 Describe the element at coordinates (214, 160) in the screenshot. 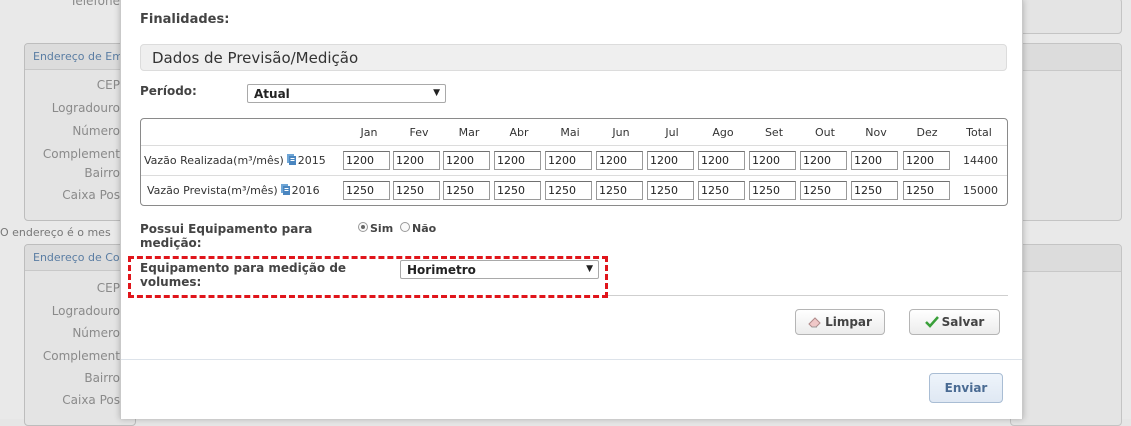

I see `vazao-realizada-label: Vazão Realizada(m³/mês)` at that location.